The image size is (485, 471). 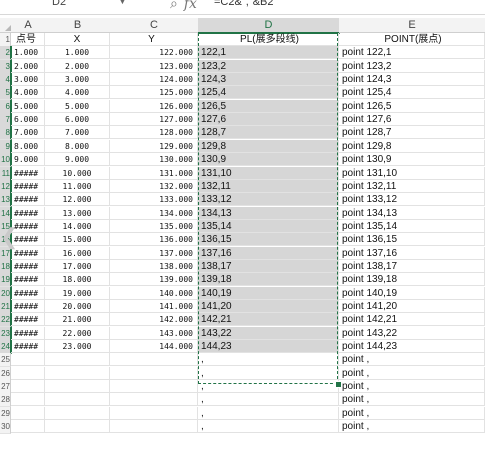 What do you see at coordinates (174, 5) in the screenshot?
I see `search-icon: ⌕` at bounding box center [174, 5].